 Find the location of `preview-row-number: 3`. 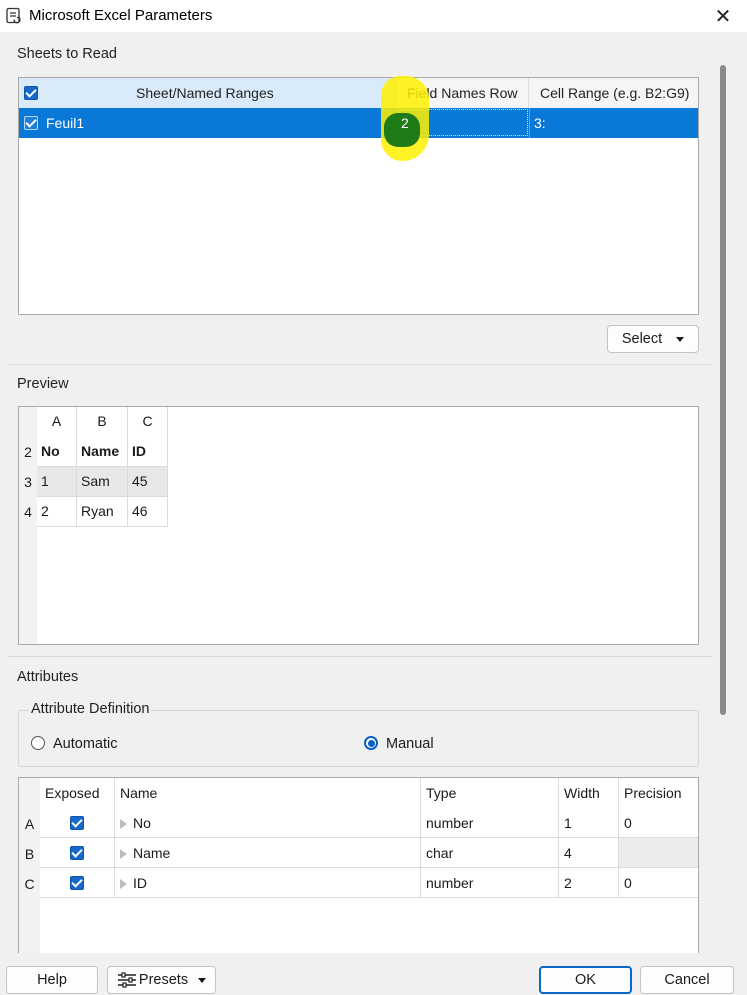

preview-row-number: 3 is located at coordinates (28, 482).